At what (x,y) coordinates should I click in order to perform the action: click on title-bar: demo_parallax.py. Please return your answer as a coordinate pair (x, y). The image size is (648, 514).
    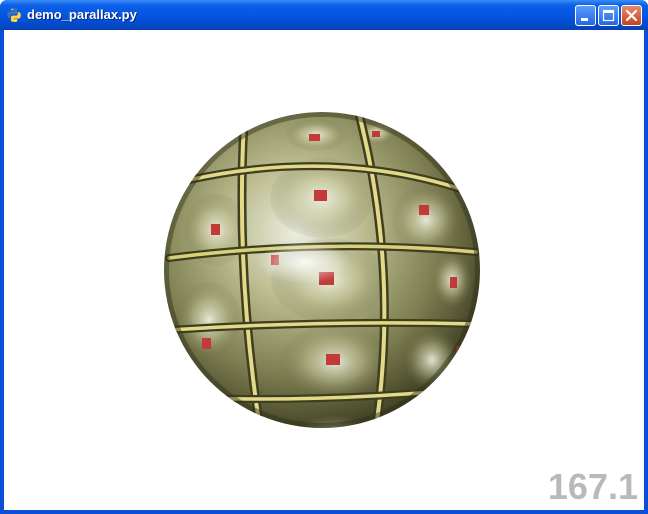
    Looking at the image, I should click on (324, 15).